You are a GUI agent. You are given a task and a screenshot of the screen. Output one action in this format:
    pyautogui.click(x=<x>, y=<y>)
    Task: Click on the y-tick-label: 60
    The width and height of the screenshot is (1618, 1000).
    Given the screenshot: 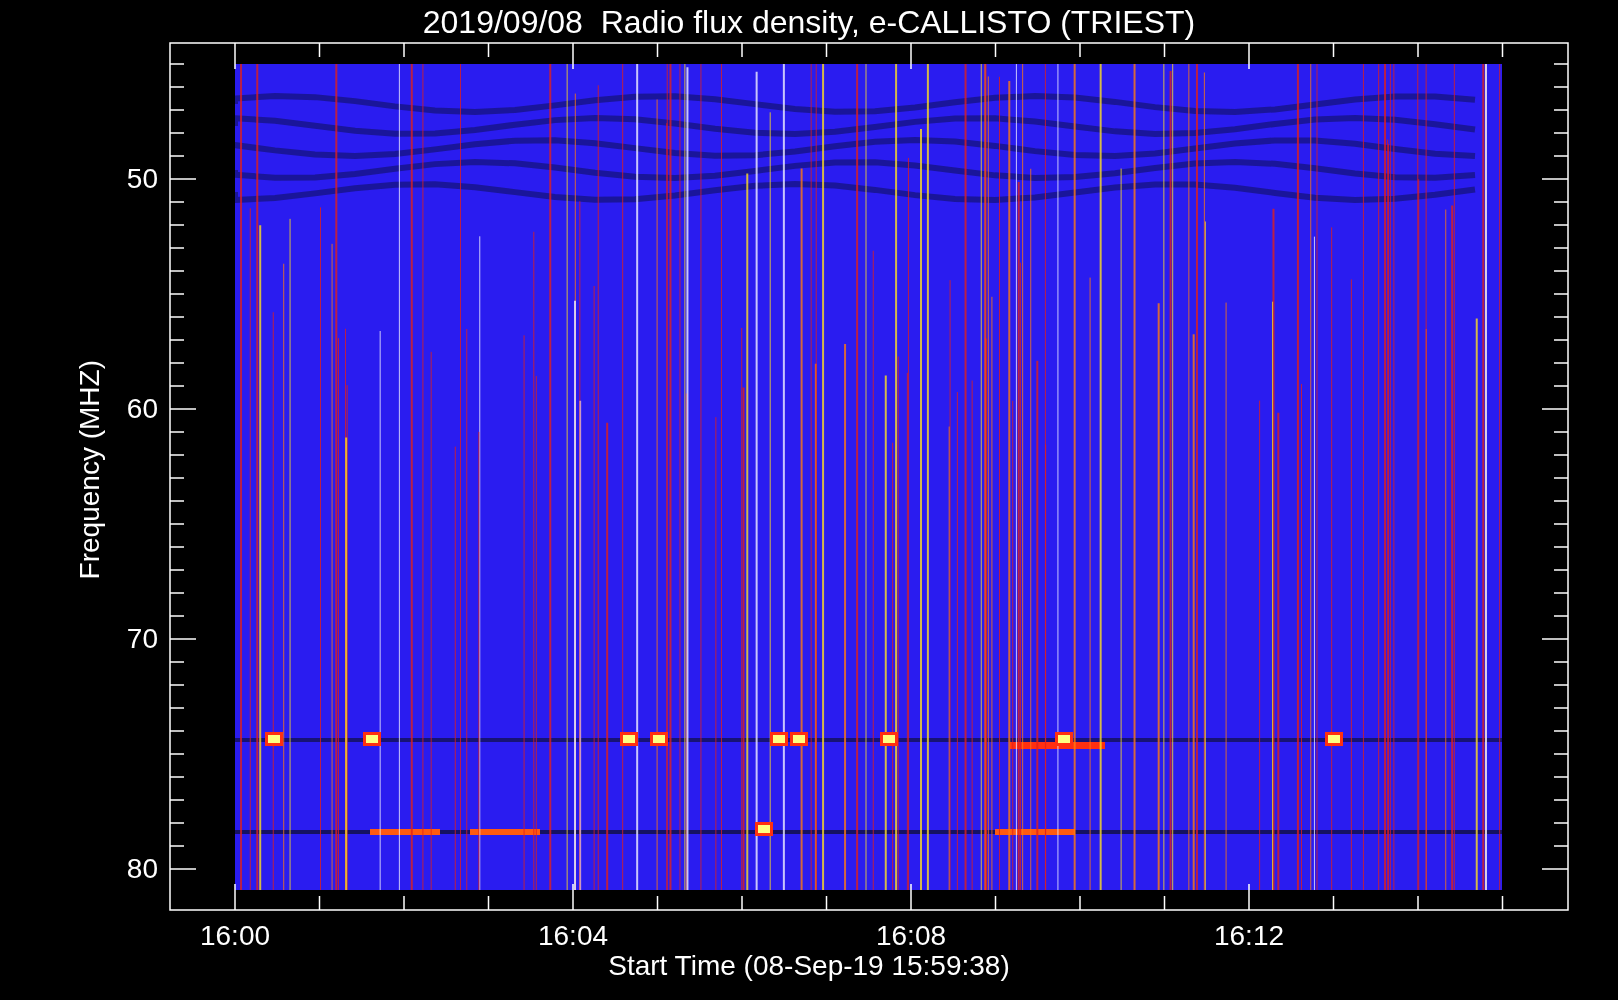 What is the action you would take?
    pyautogui.click(x=141, y=409)
    